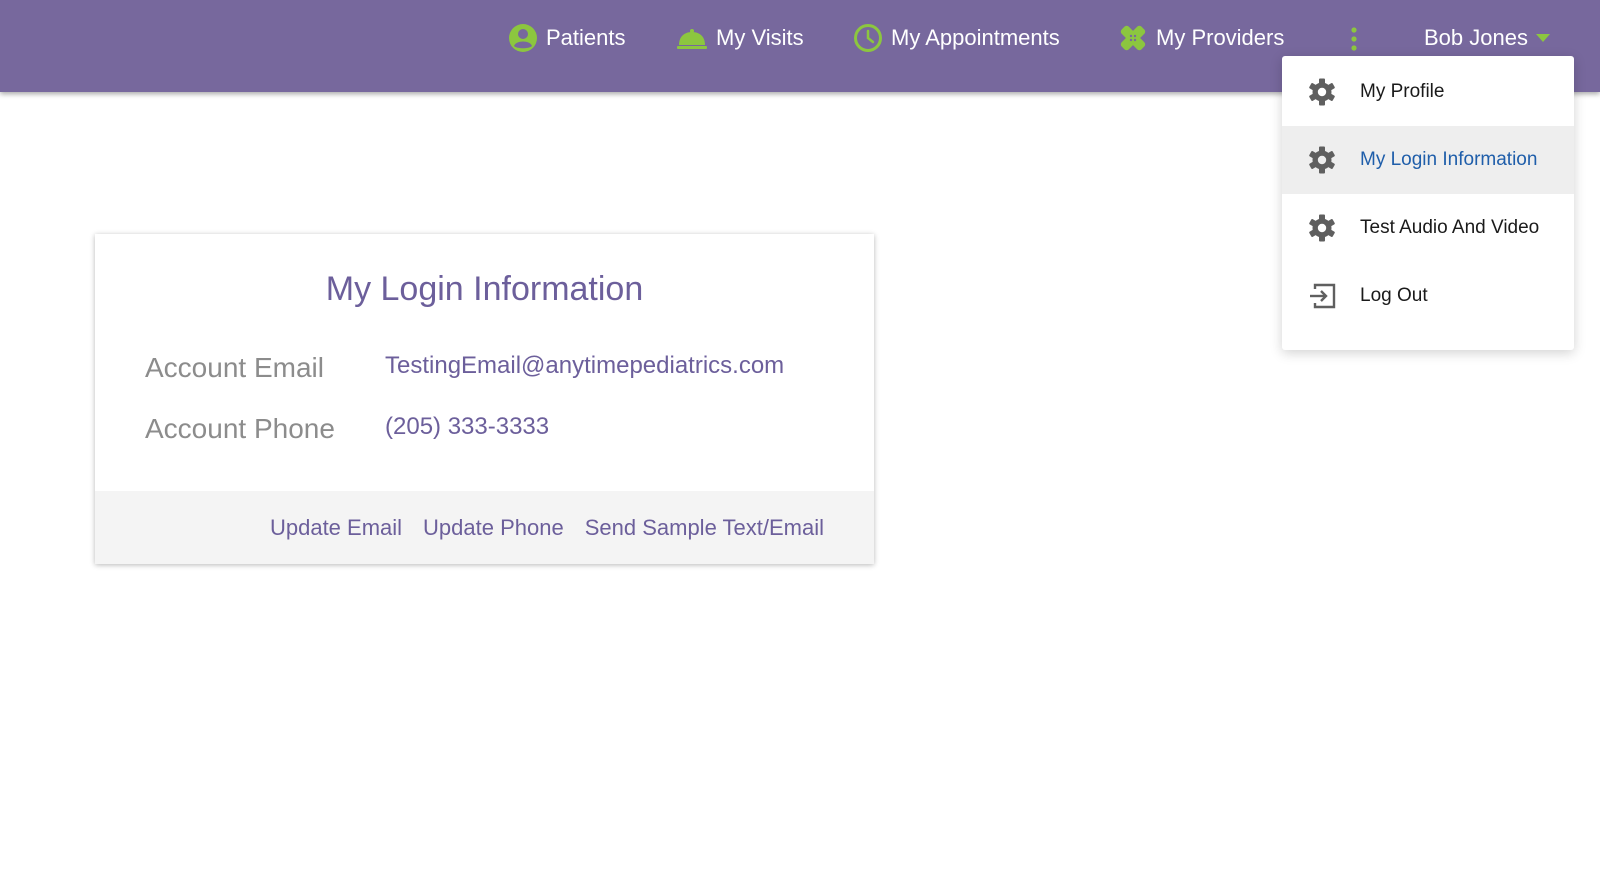 The image size is (1600, 871). Describe the element at coordinates (1220, 37) in the screenshot. I see `nav-my-providers-label: My Providers` at that location.